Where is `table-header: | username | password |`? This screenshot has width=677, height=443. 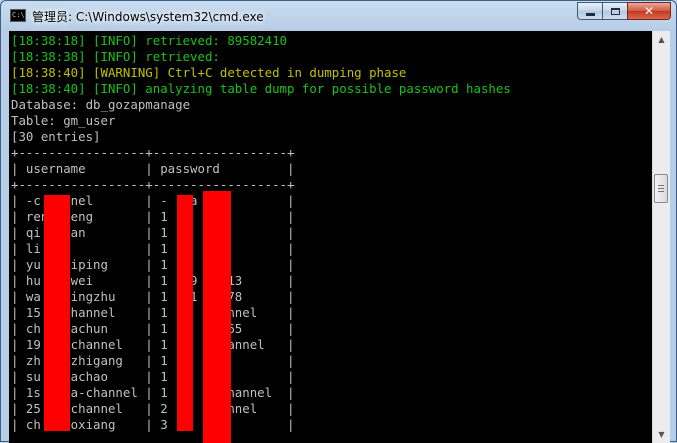
table-header: | username | password | is located at coordinates (153, 168).